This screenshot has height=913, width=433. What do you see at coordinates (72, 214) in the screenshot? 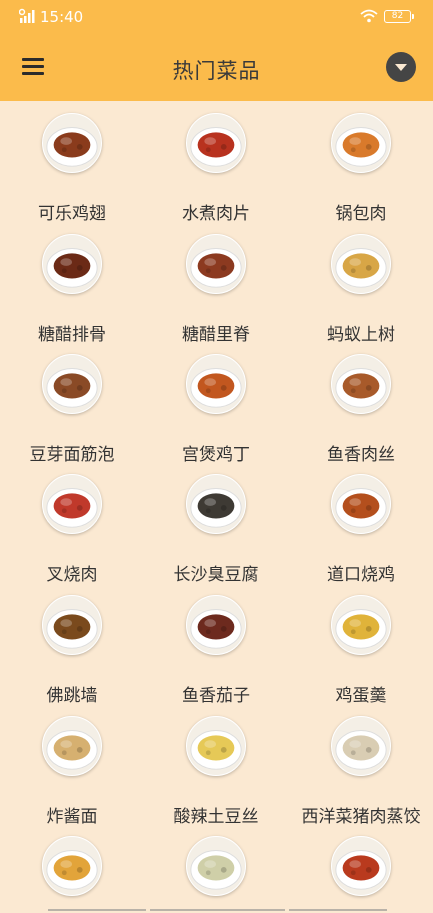
I see `dish-name: 可乐鸡翅` at bounding box center [72, 214].